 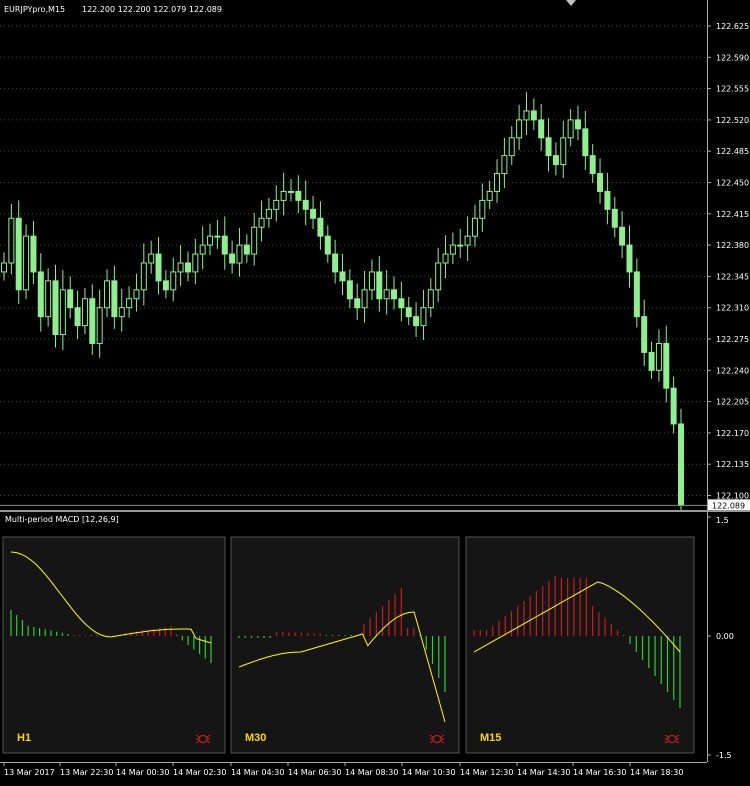 What do you see at coordinates (599, 772) in the screenshot?
I see `time-tick-label: 14 Mar 16:30` at bounding box center [599, 772].